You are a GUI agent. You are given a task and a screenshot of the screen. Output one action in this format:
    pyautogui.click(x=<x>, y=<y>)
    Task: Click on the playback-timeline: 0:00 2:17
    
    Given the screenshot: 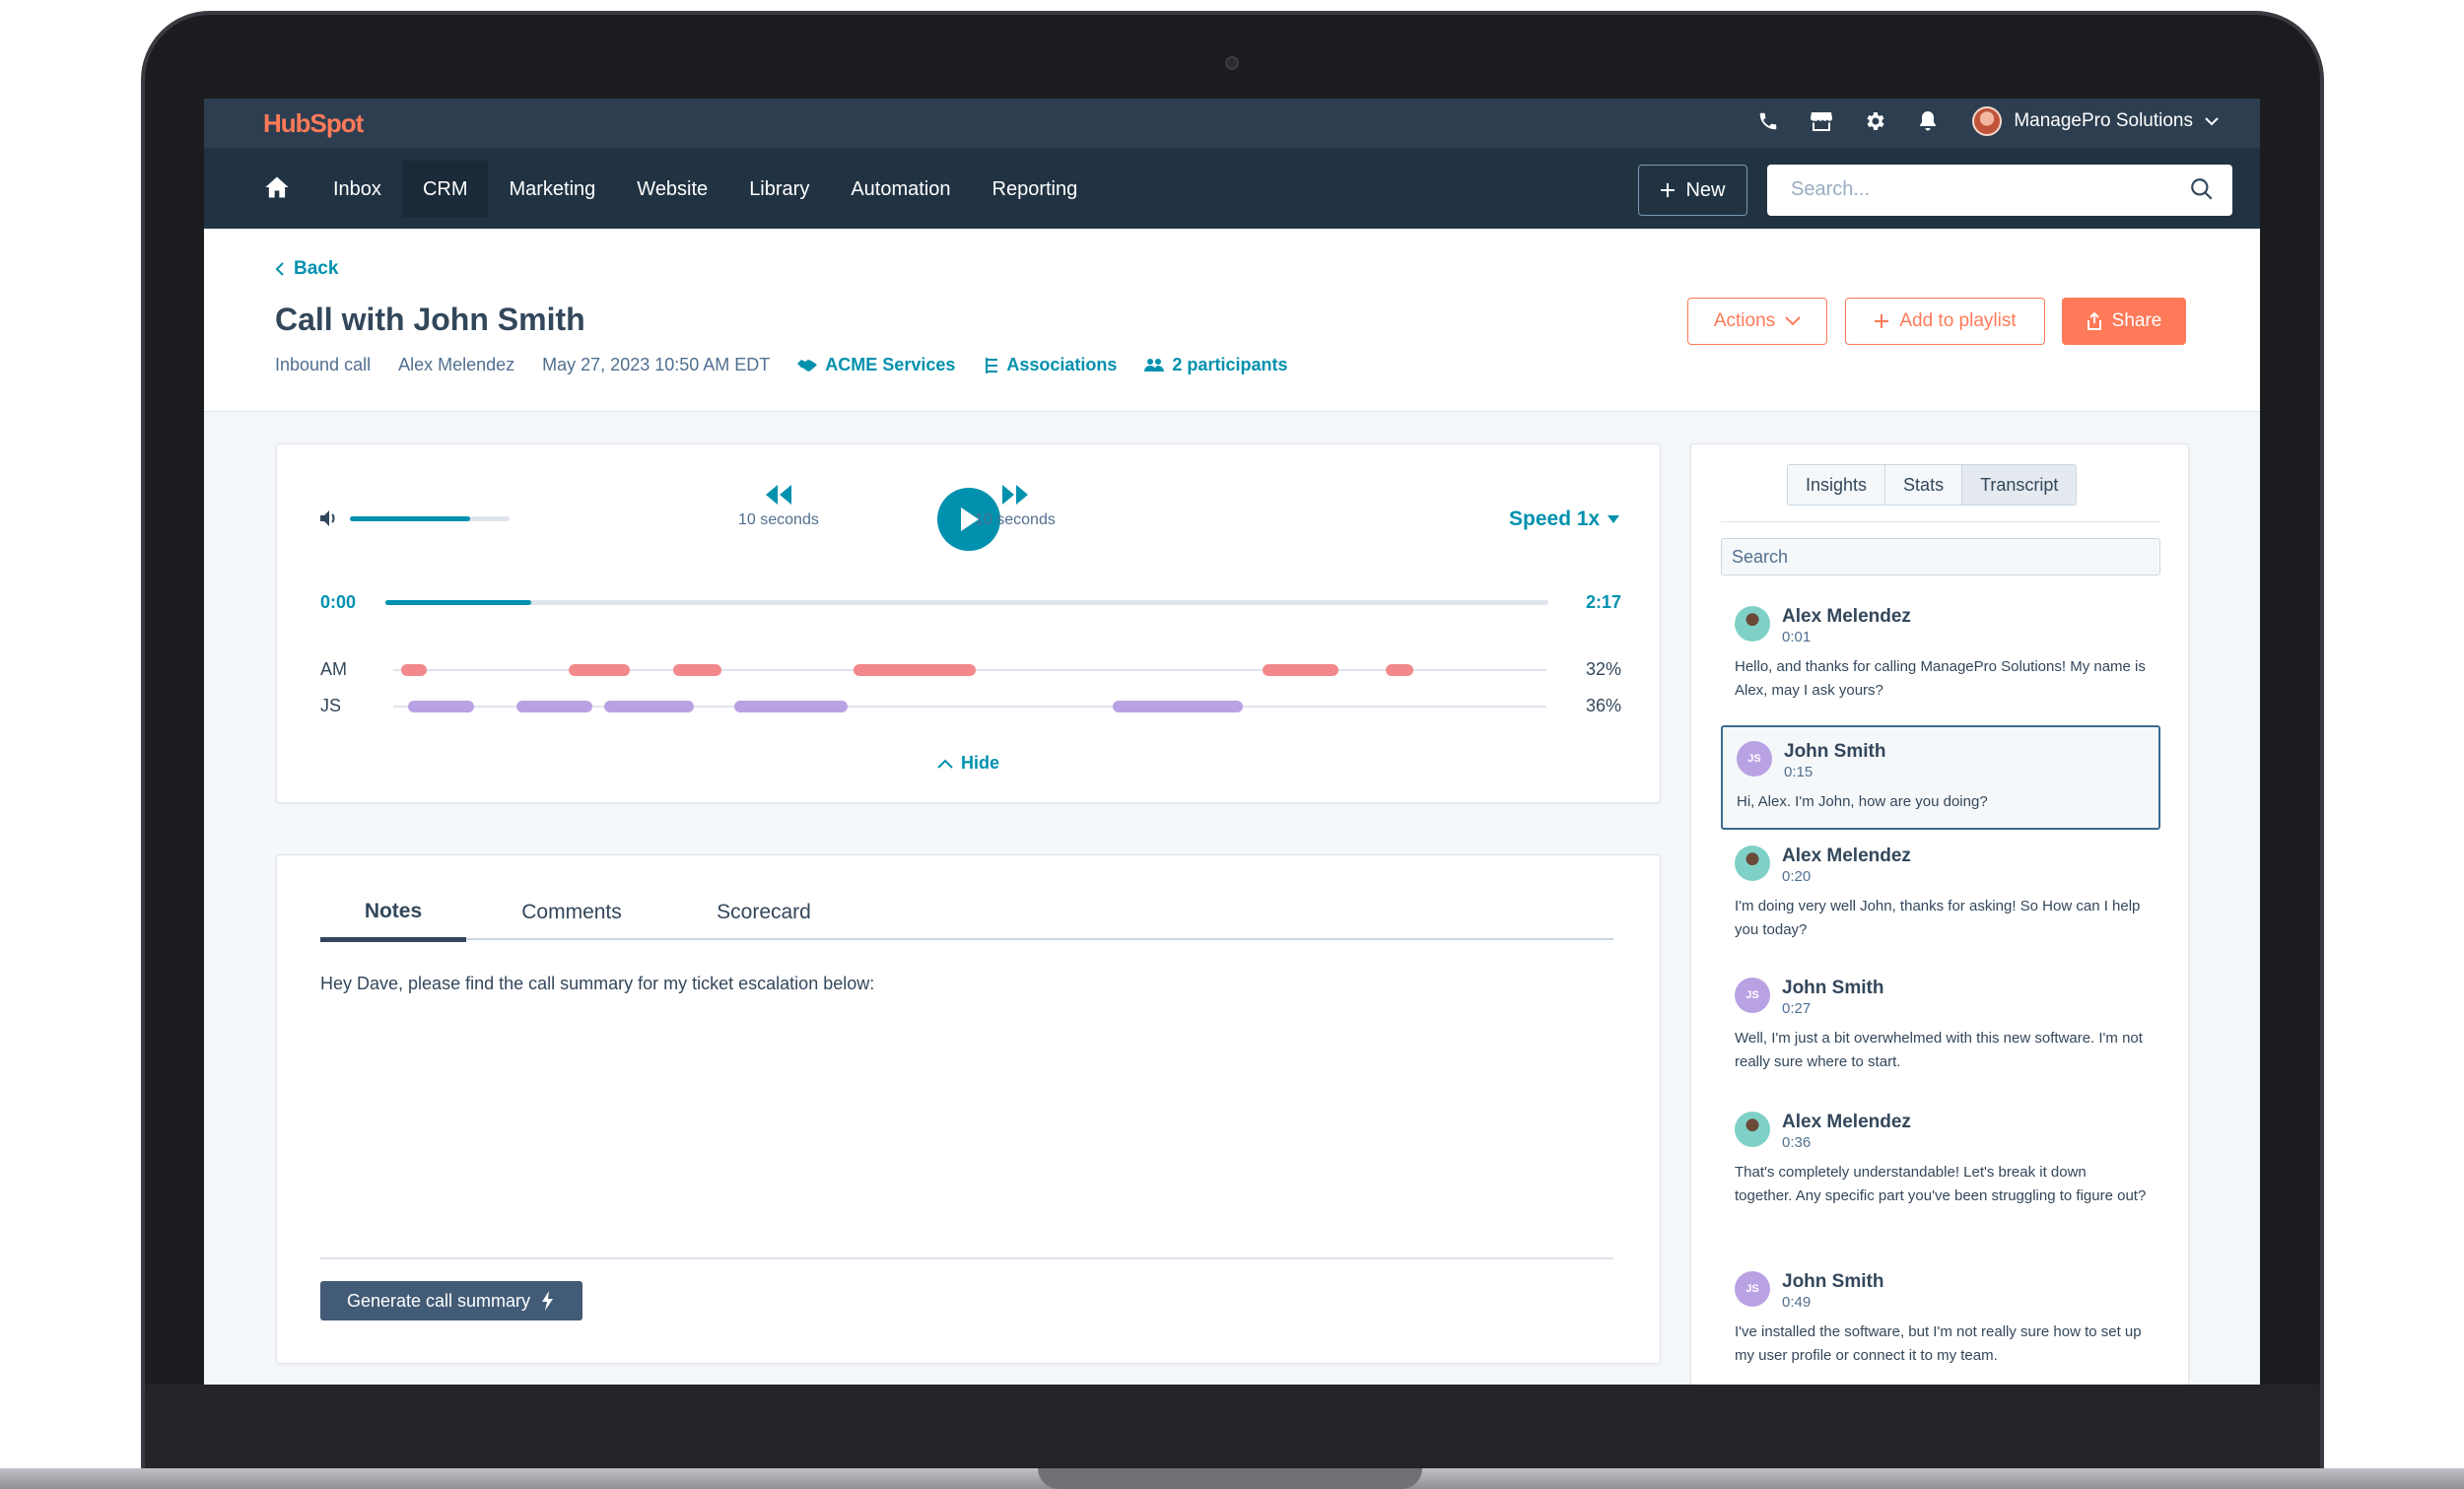 What is the action you would take?
    pyautogui.click(x=970, y=604)
    